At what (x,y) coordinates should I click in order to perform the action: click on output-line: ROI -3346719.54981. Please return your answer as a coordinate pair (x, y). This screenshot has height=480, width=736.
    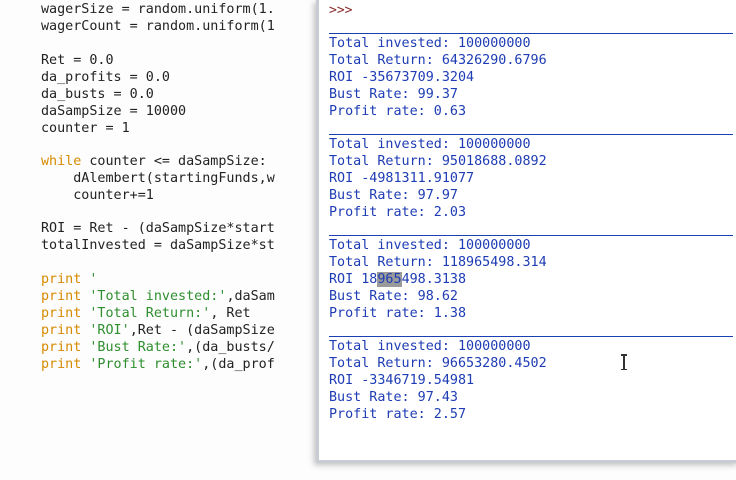
    Looking at the image, I should click on (402, 380).